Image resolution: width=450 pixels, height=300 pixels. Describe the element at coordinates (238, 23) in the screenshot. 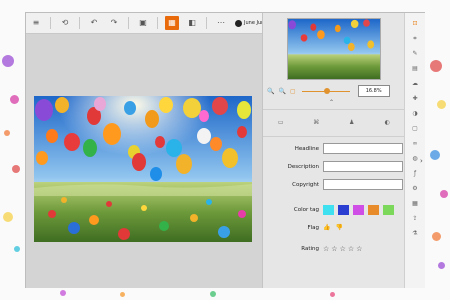

I see `avatar` at that location.